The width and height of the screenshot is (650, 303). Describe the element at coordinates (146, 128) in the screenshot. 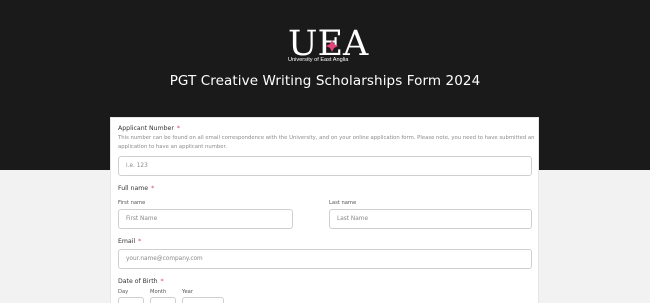

I see `applicant-number-label-text: Applicant Number` at that location.